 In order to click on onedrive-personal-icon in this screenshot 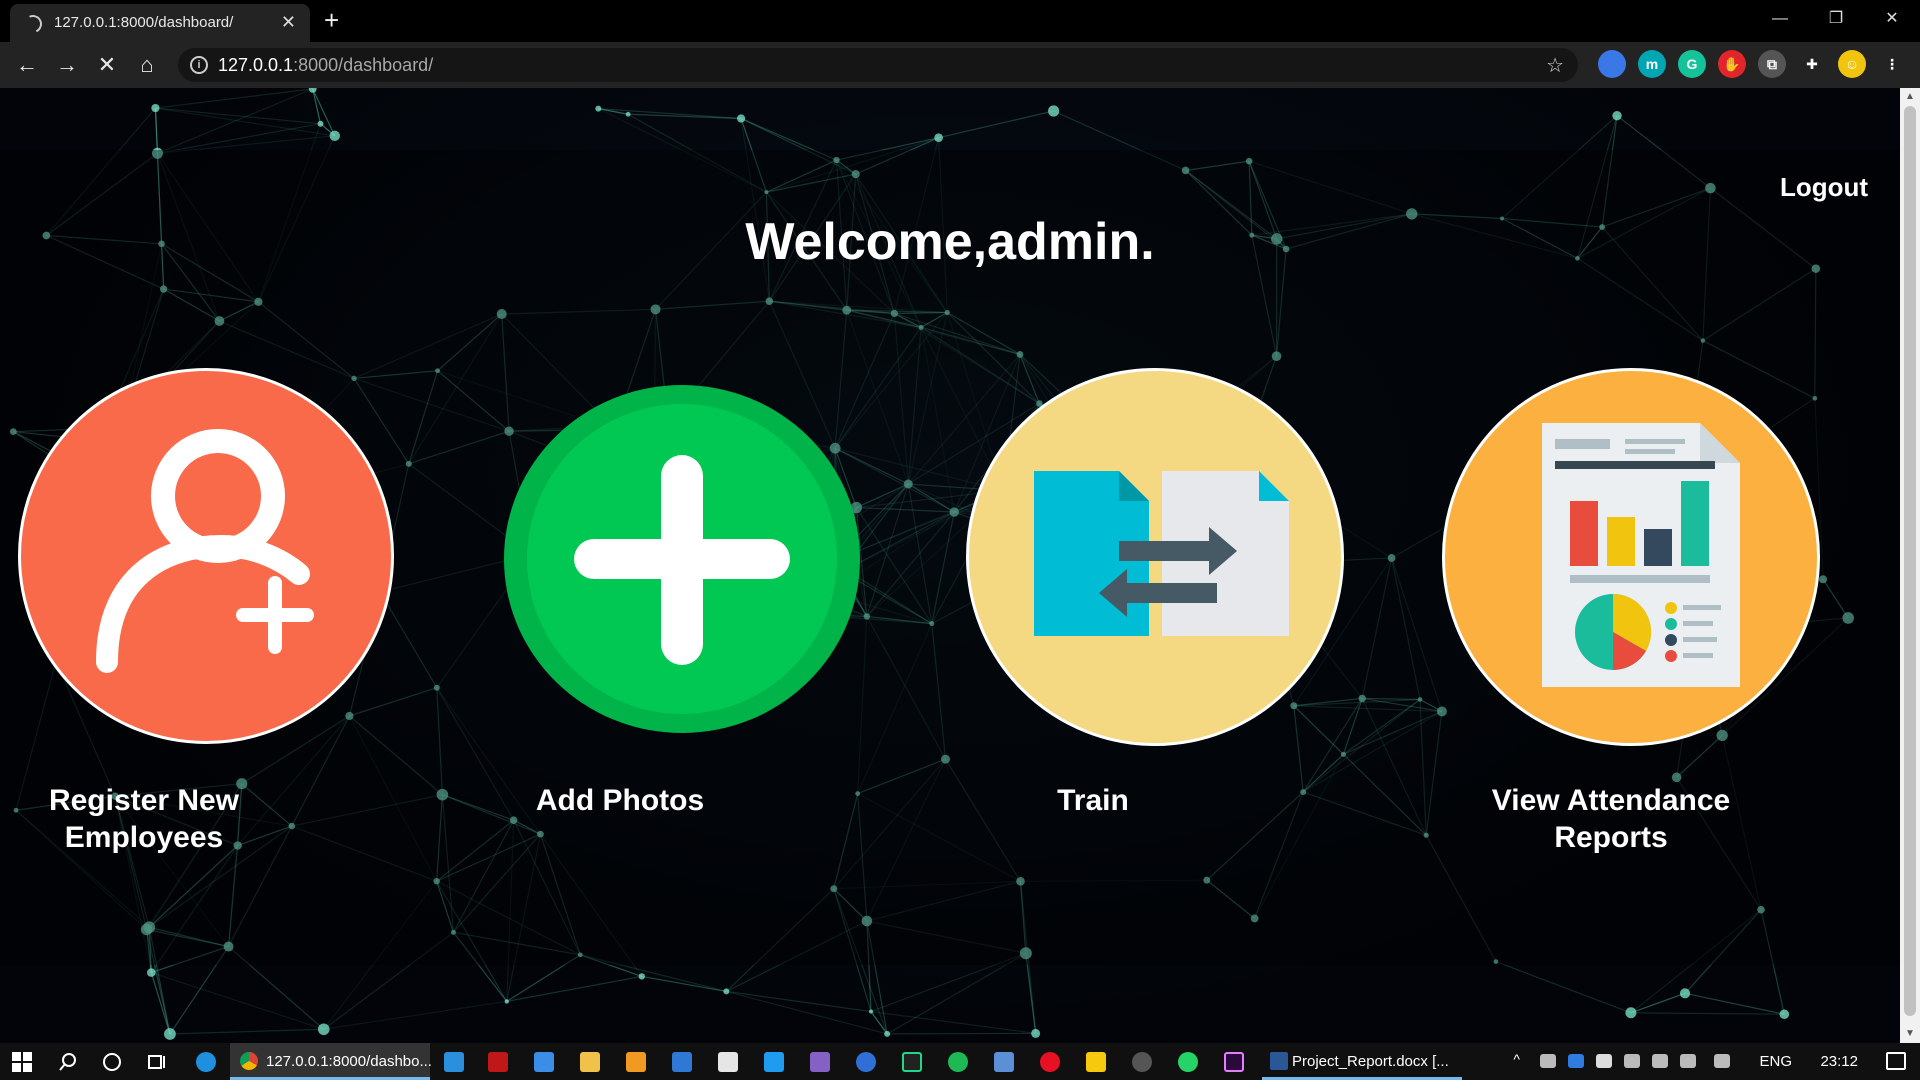, I will do `click(1604, 1061)`.